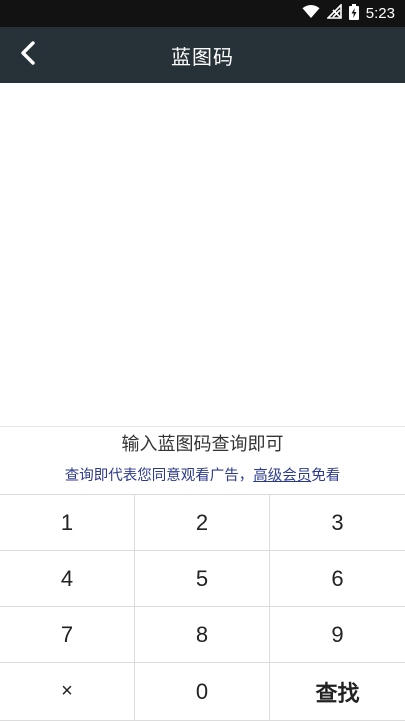  I want to click on status-time: 5:23, so click(380, 13).